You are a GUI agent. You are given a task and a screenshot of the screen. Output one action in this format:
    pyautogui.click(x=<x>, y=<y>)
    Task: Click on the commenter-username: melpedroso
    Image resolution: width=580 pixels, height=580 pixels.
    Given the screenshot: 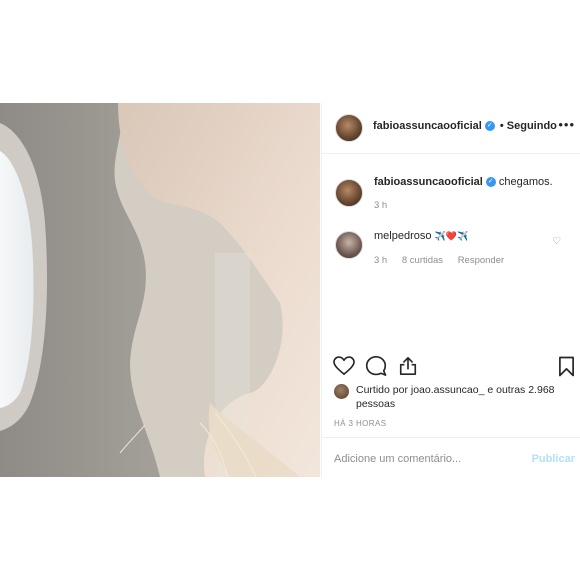 What is the action you would take?
    pyautogui.click(x=402, y=236)
    